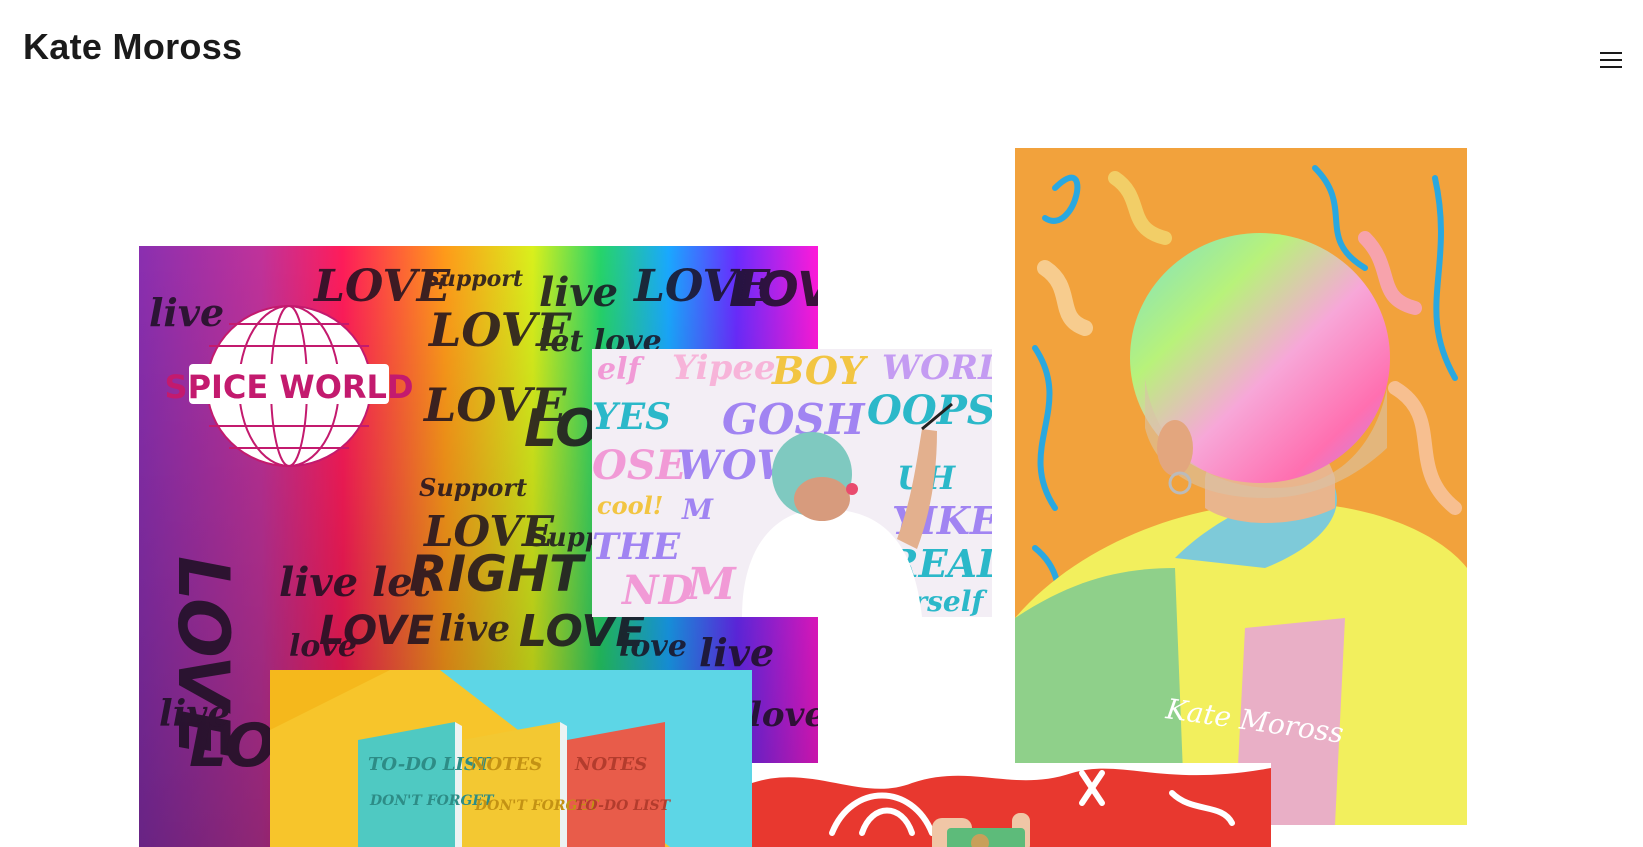 The width and height of the screenshot is (1643, 847). Describe the element at coordinates (621, 369) in the screenshot. I see `svg-text: elf` at that location.